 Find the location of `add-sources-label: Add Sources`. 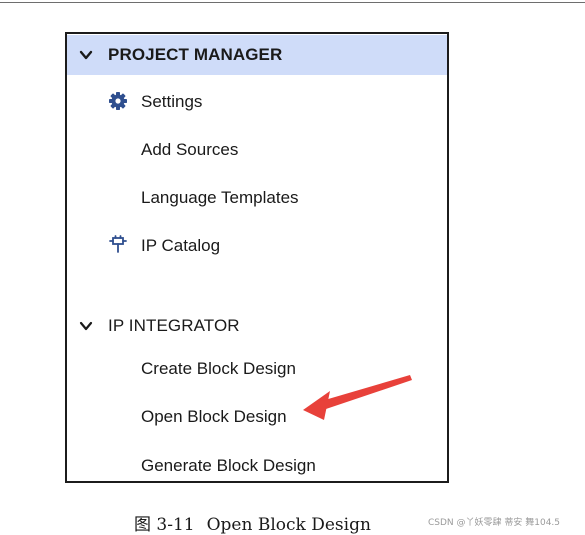

add-sources-label: Add Sources is located at coordinates (190, 149).